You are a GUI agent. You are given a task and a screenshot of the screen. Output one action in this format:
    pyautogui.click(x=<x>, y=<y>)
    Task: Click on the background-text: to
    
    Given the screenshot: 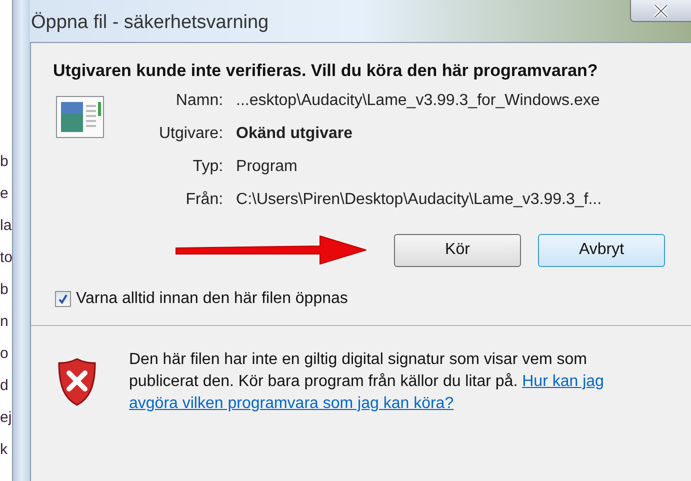 What is the action you would take?
    pyautogui.click(x=6, y=258)
    